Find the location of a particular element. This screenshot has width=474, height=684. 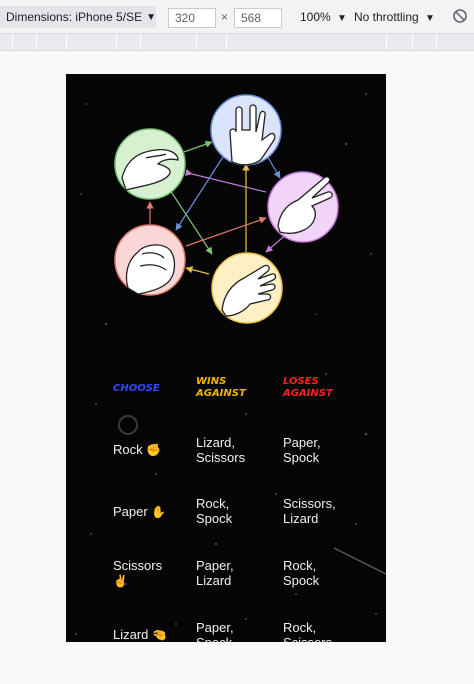

paper-node is located at coordinates (247, 288).